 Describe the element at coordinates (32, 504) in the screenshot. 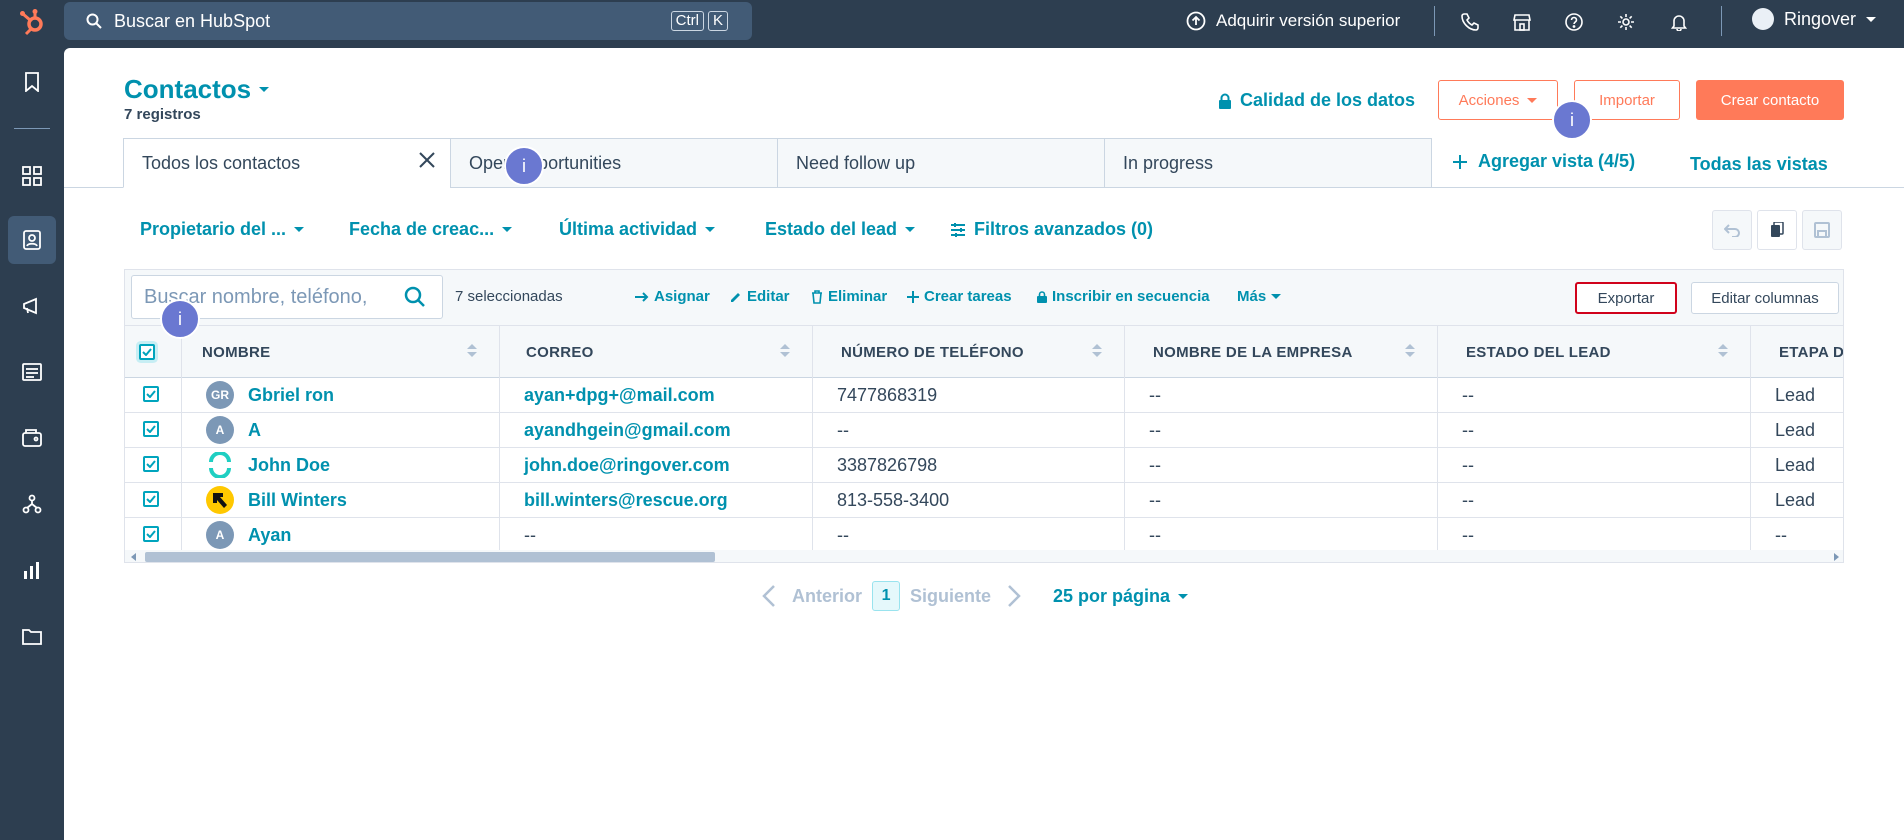

I see `workflows-icon` at that location.